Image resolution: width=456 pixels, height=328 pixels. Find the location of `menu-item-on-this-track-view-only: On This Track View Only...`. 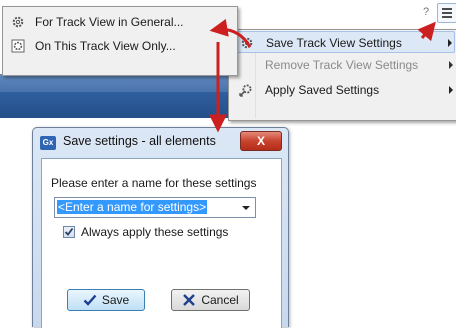

menu-item-on-this-track-view-only: On This Track View Only... is located at coordinates (119, 46).